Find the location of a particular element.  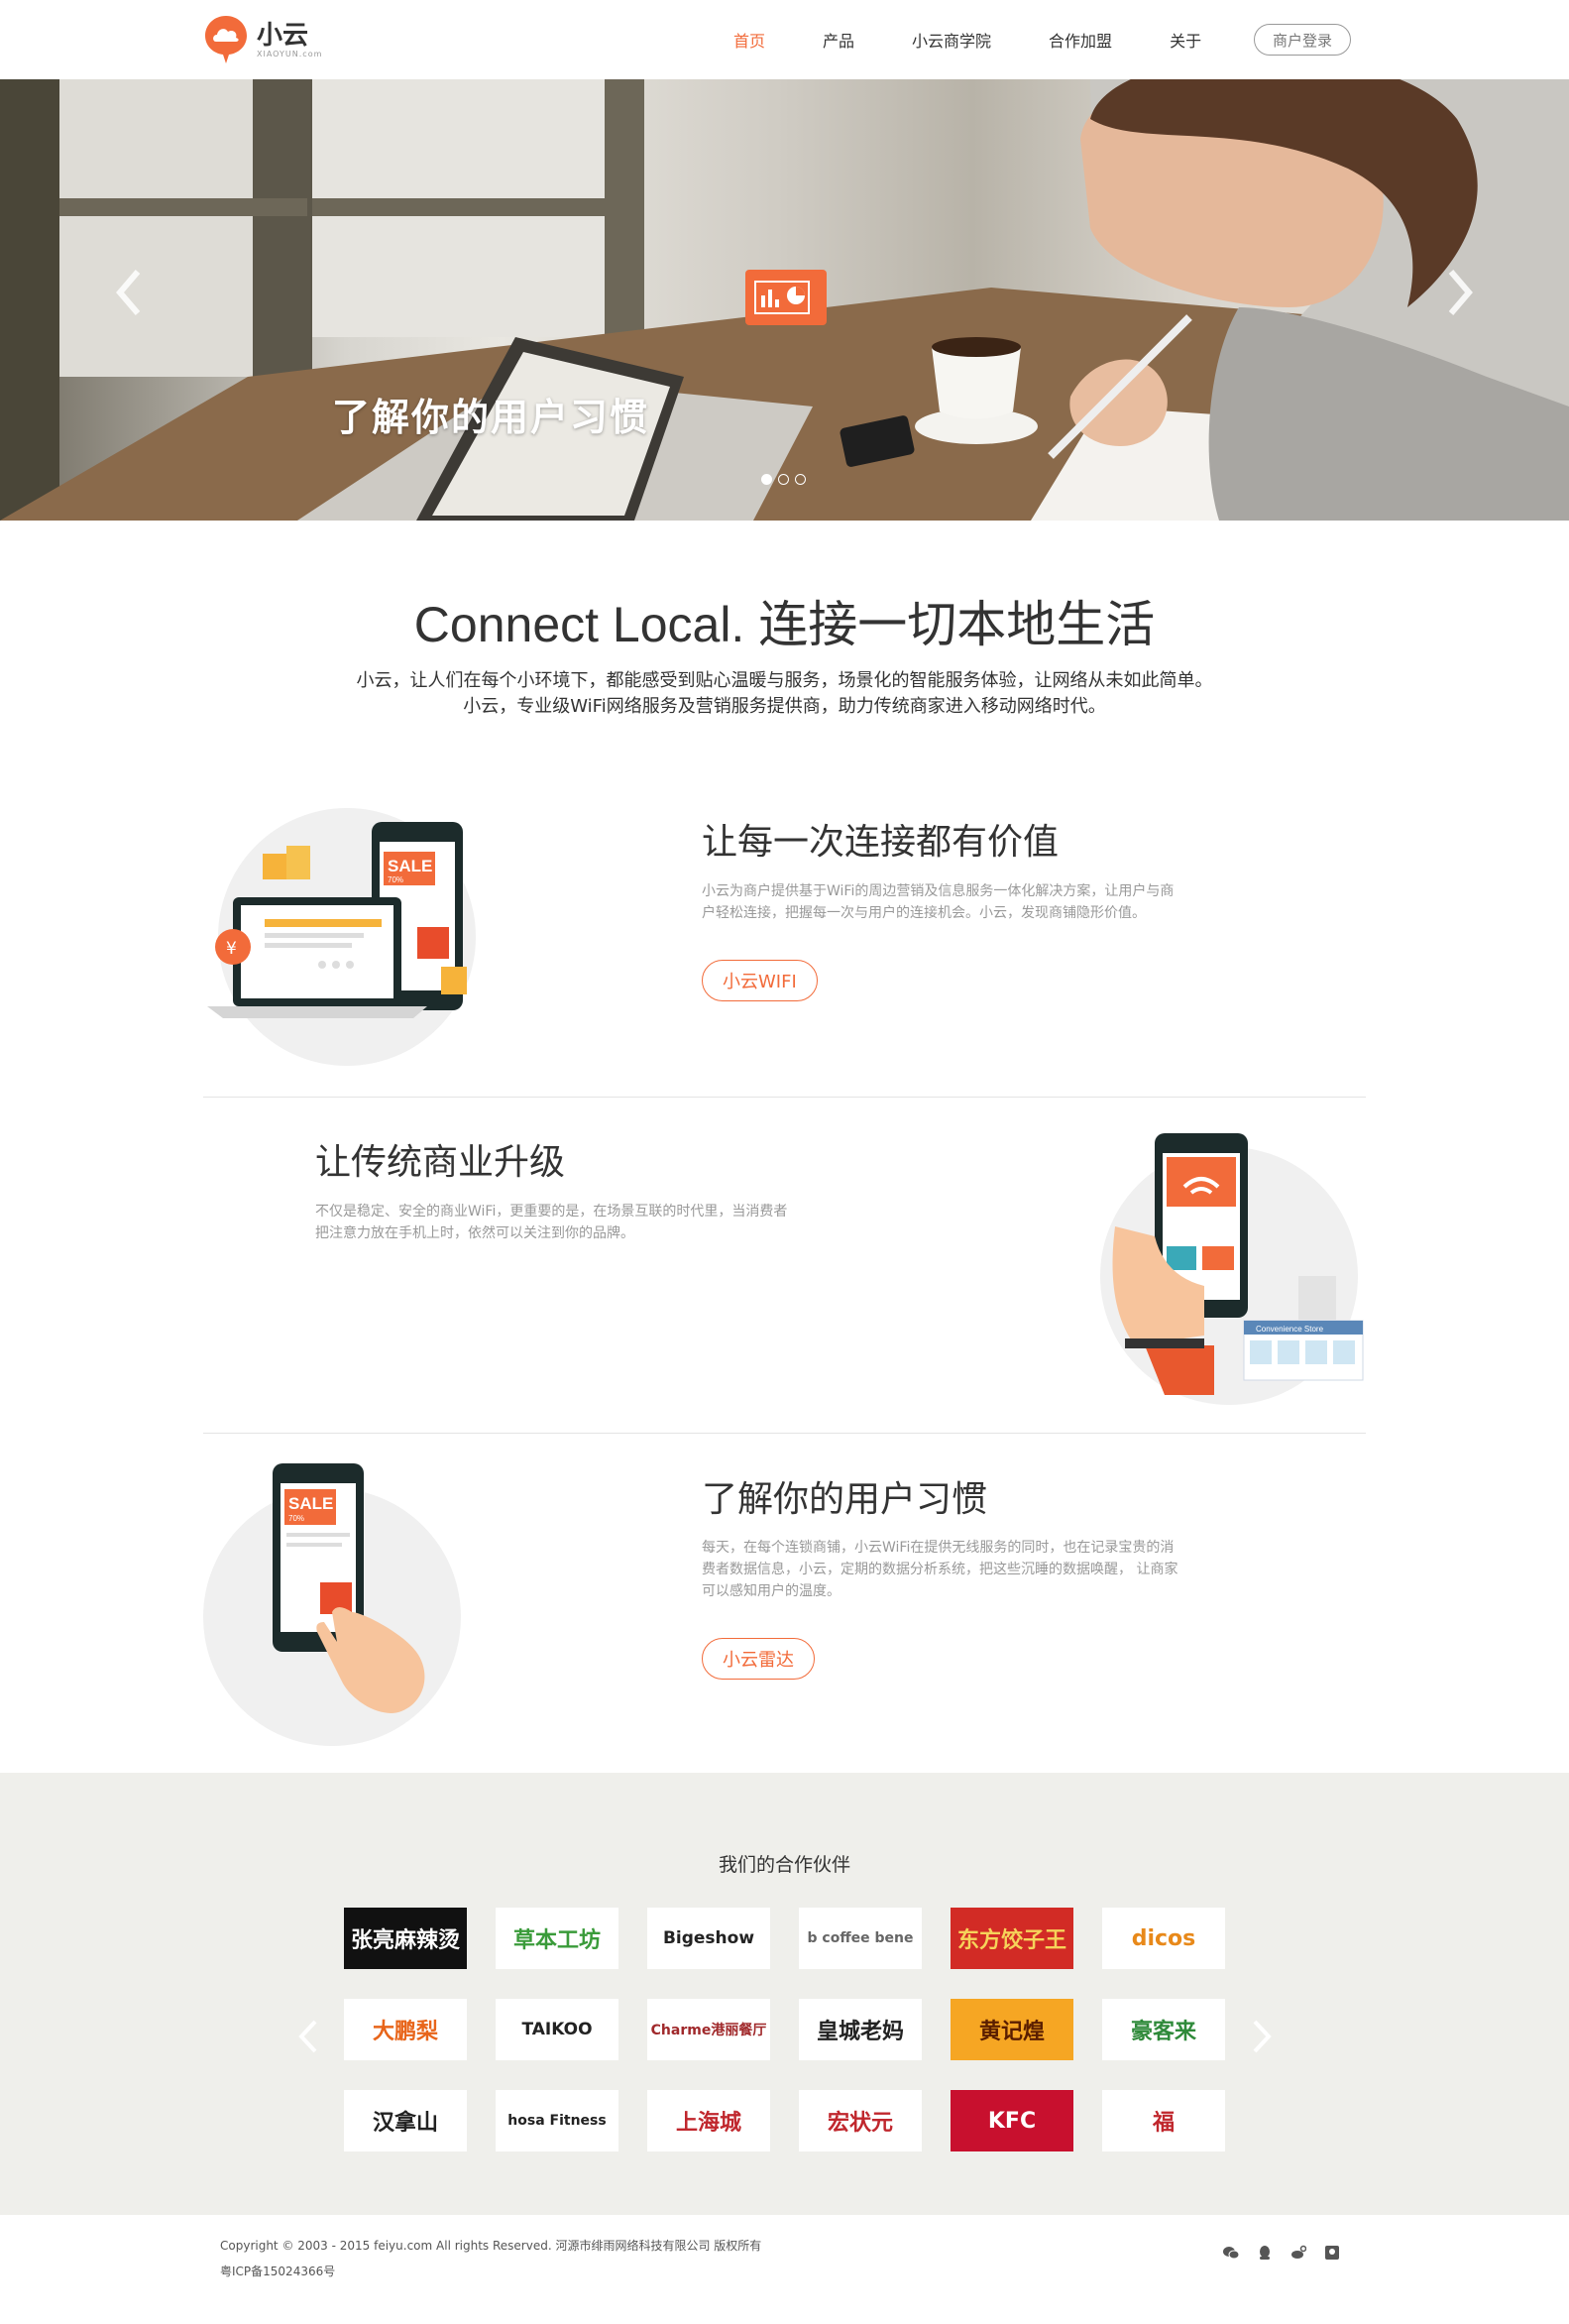

partner-logo: 汉拿山 is located at coordinates (405, 2120).